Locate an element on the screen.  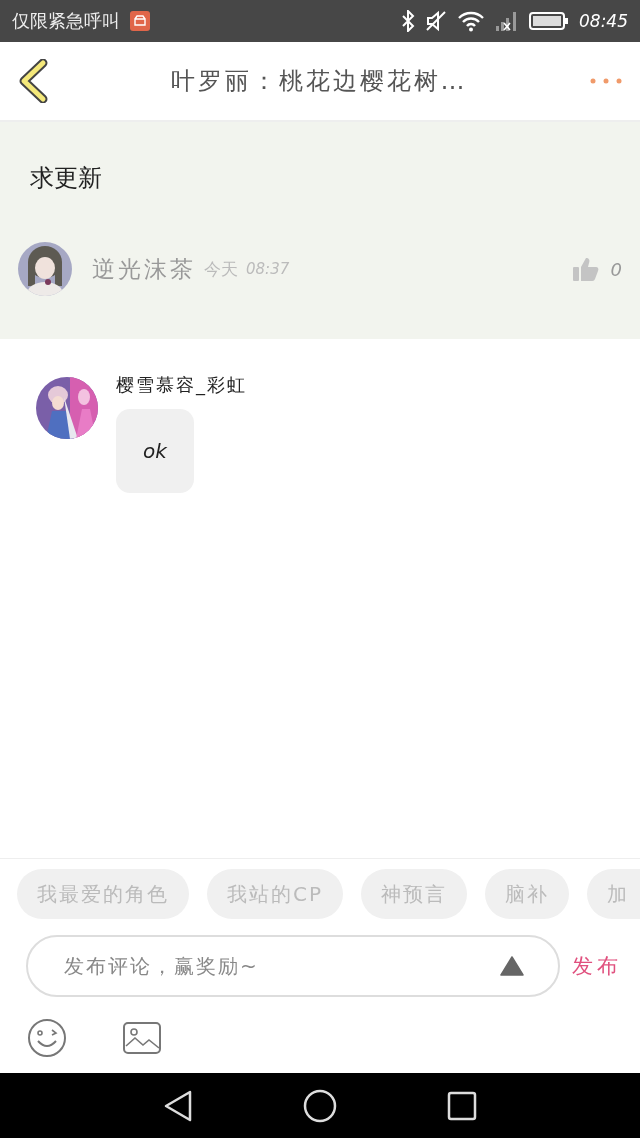
back-icon is located at coordinates (178, 1105).